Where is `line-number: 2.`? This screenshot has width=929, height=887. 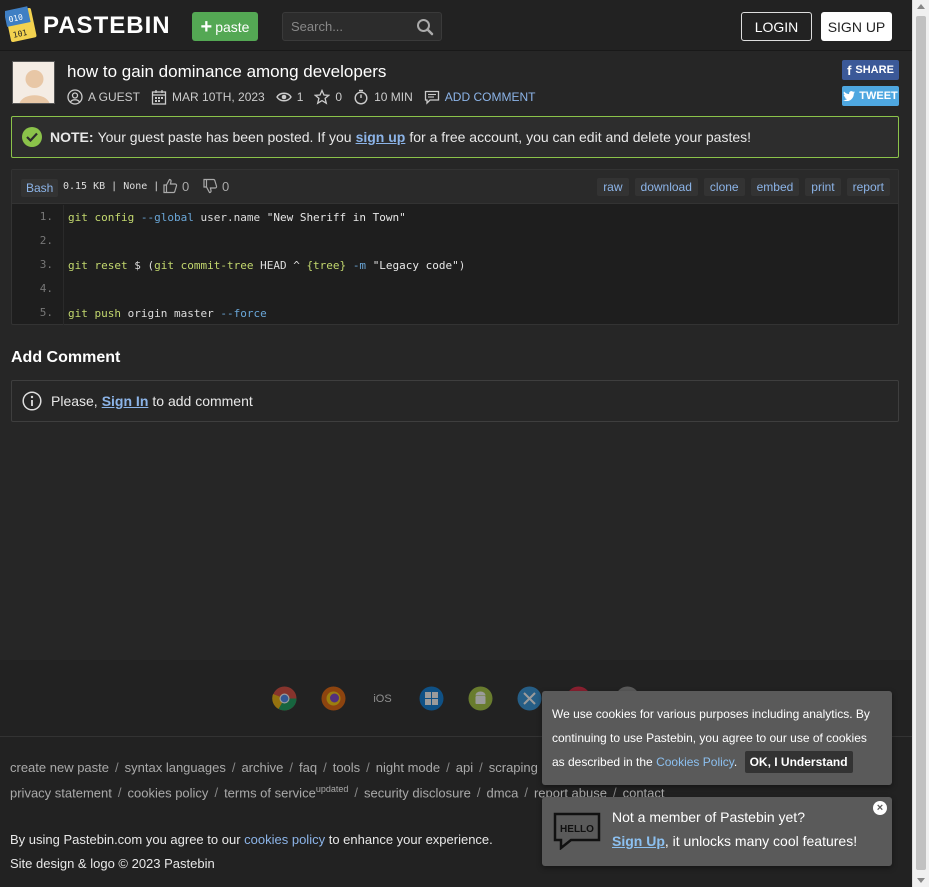
line-number: 2. is located at coordinates (38, 241).